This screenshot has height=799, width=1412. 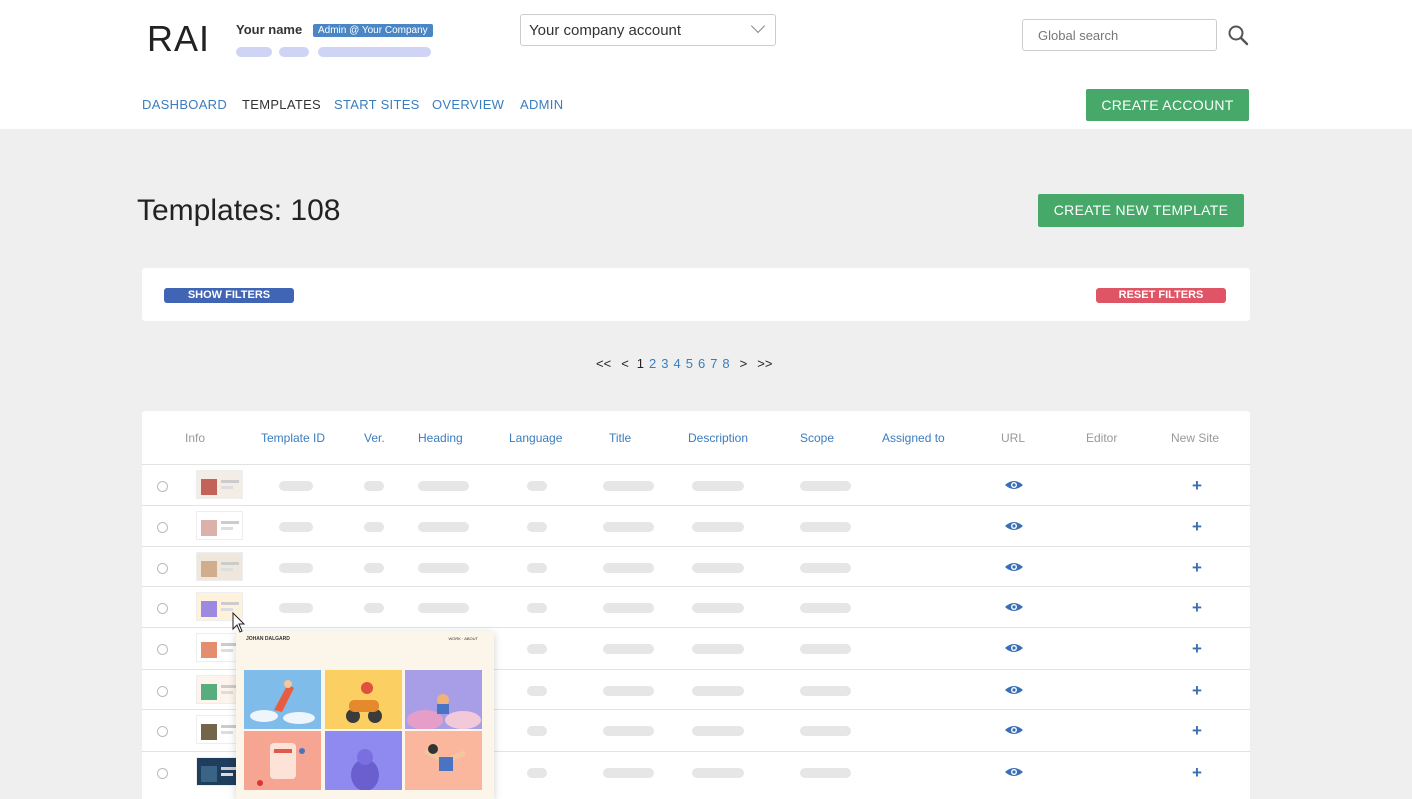 What do you see at coordinates (701, 363) in the screenshot?
I see `pagination-page: 6` at bounding box center [701, 363].